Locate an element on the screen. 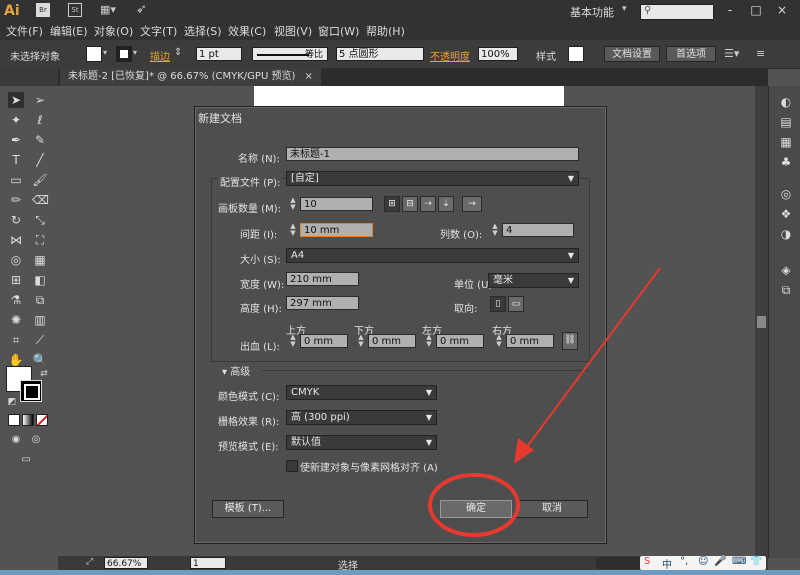 The width and height of the screenshot is (800, 575). rotate-tool-icon: ↻ is located at coordinates (16, 220).